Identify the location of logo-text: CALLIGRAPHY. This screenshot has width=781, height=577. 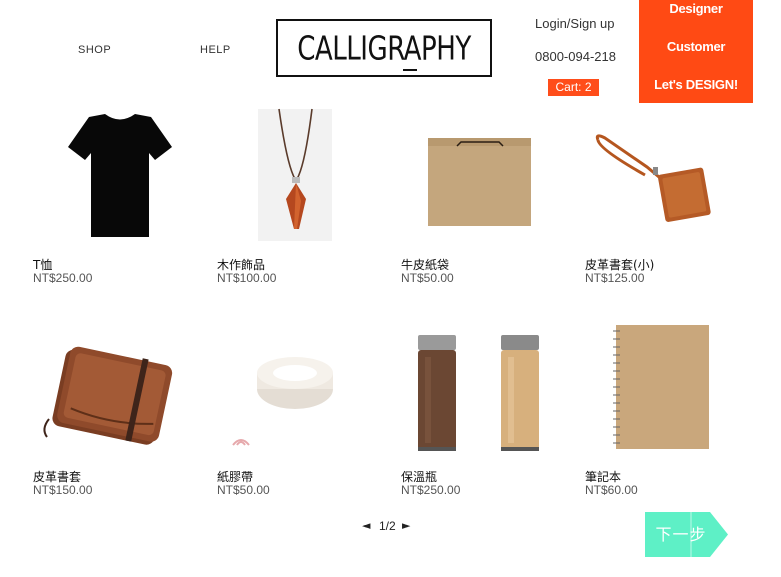
(384, 48).